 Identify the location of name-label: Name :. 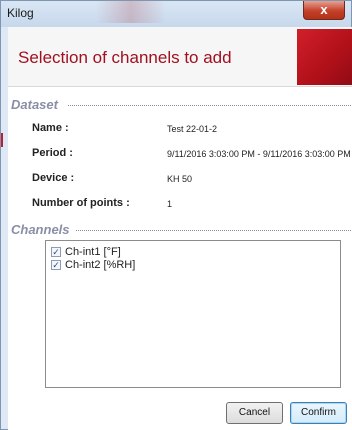
(50, 128).